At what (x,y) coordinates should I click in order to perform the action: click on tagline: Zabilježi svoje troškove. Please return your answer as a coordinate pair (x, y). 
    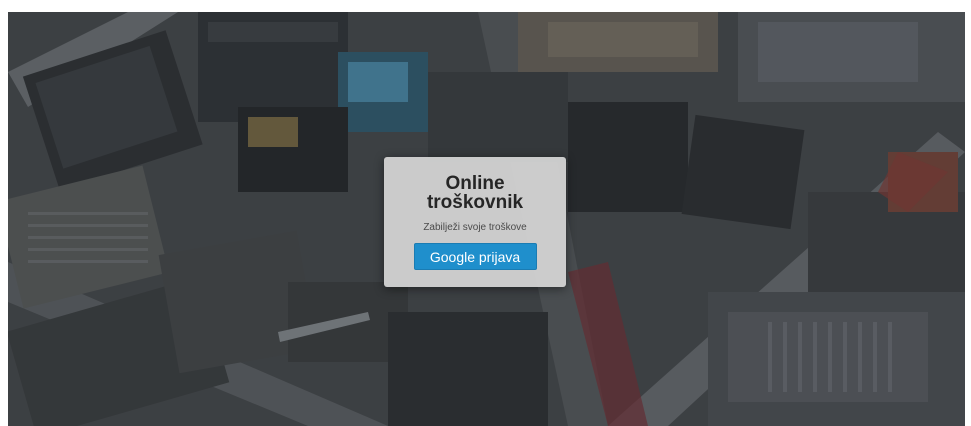
    Looking at the image, I should click on (475, 227).